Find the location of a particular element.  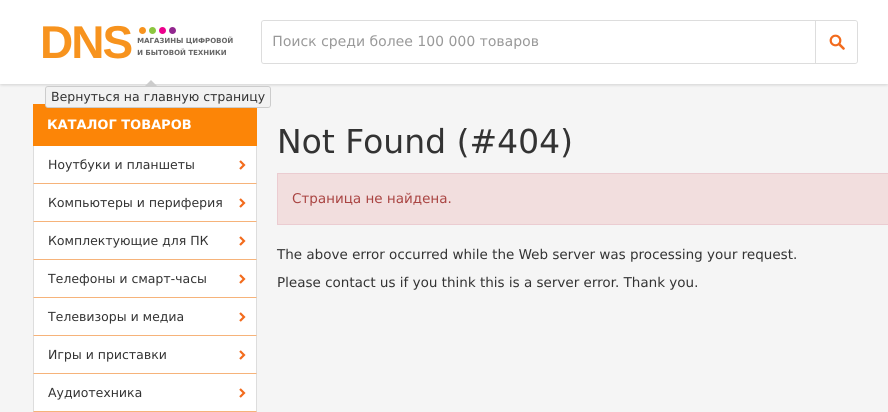

tooltip: Вернуться на главную страницу is located at coordinates (158, 97).